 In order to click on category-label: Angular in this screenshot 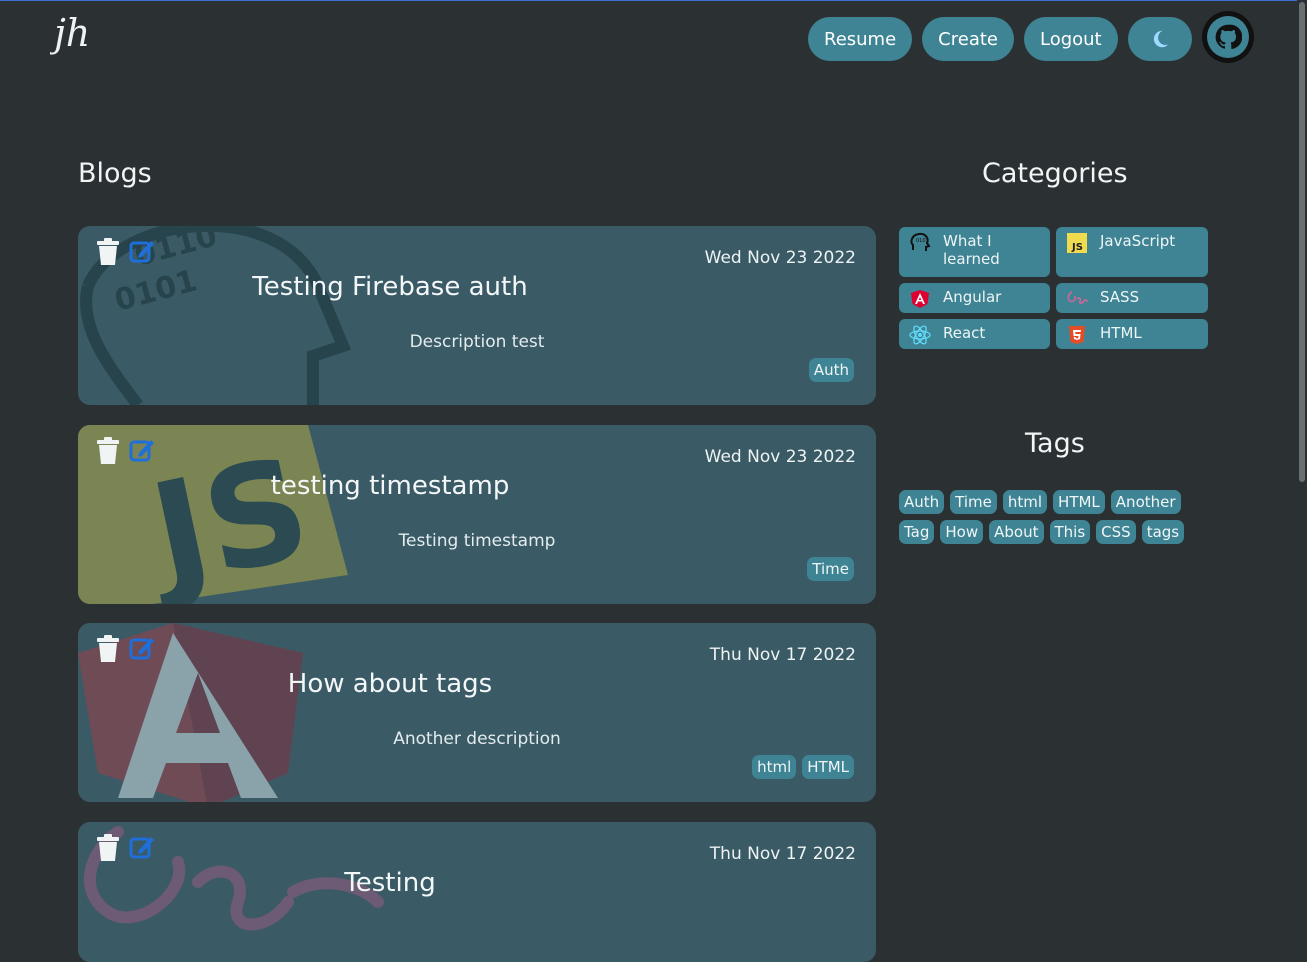, I will do `click(972, 297)`.